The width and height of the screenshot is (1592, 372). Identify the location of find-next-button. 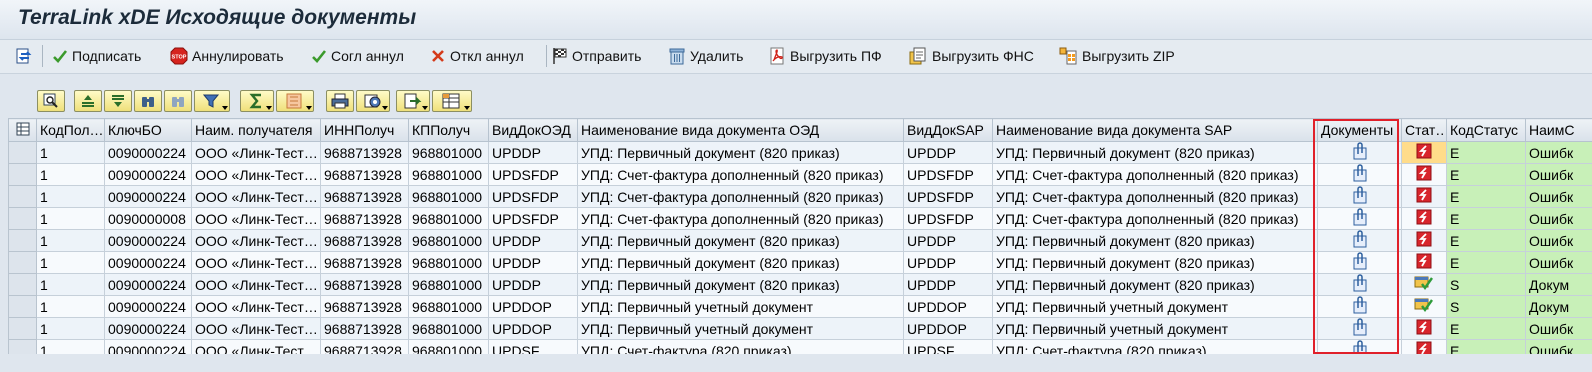
(178, 101).